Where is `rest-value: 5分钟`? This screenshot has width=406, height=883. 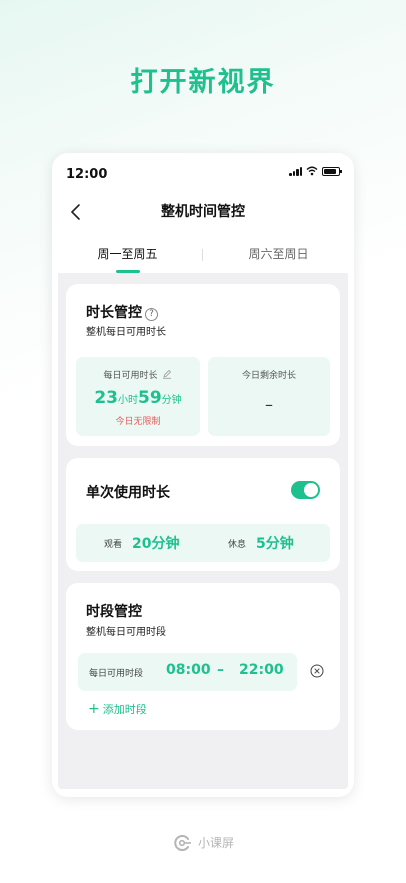
rest-value: 5分钟 is located at coordinates (275, 544).